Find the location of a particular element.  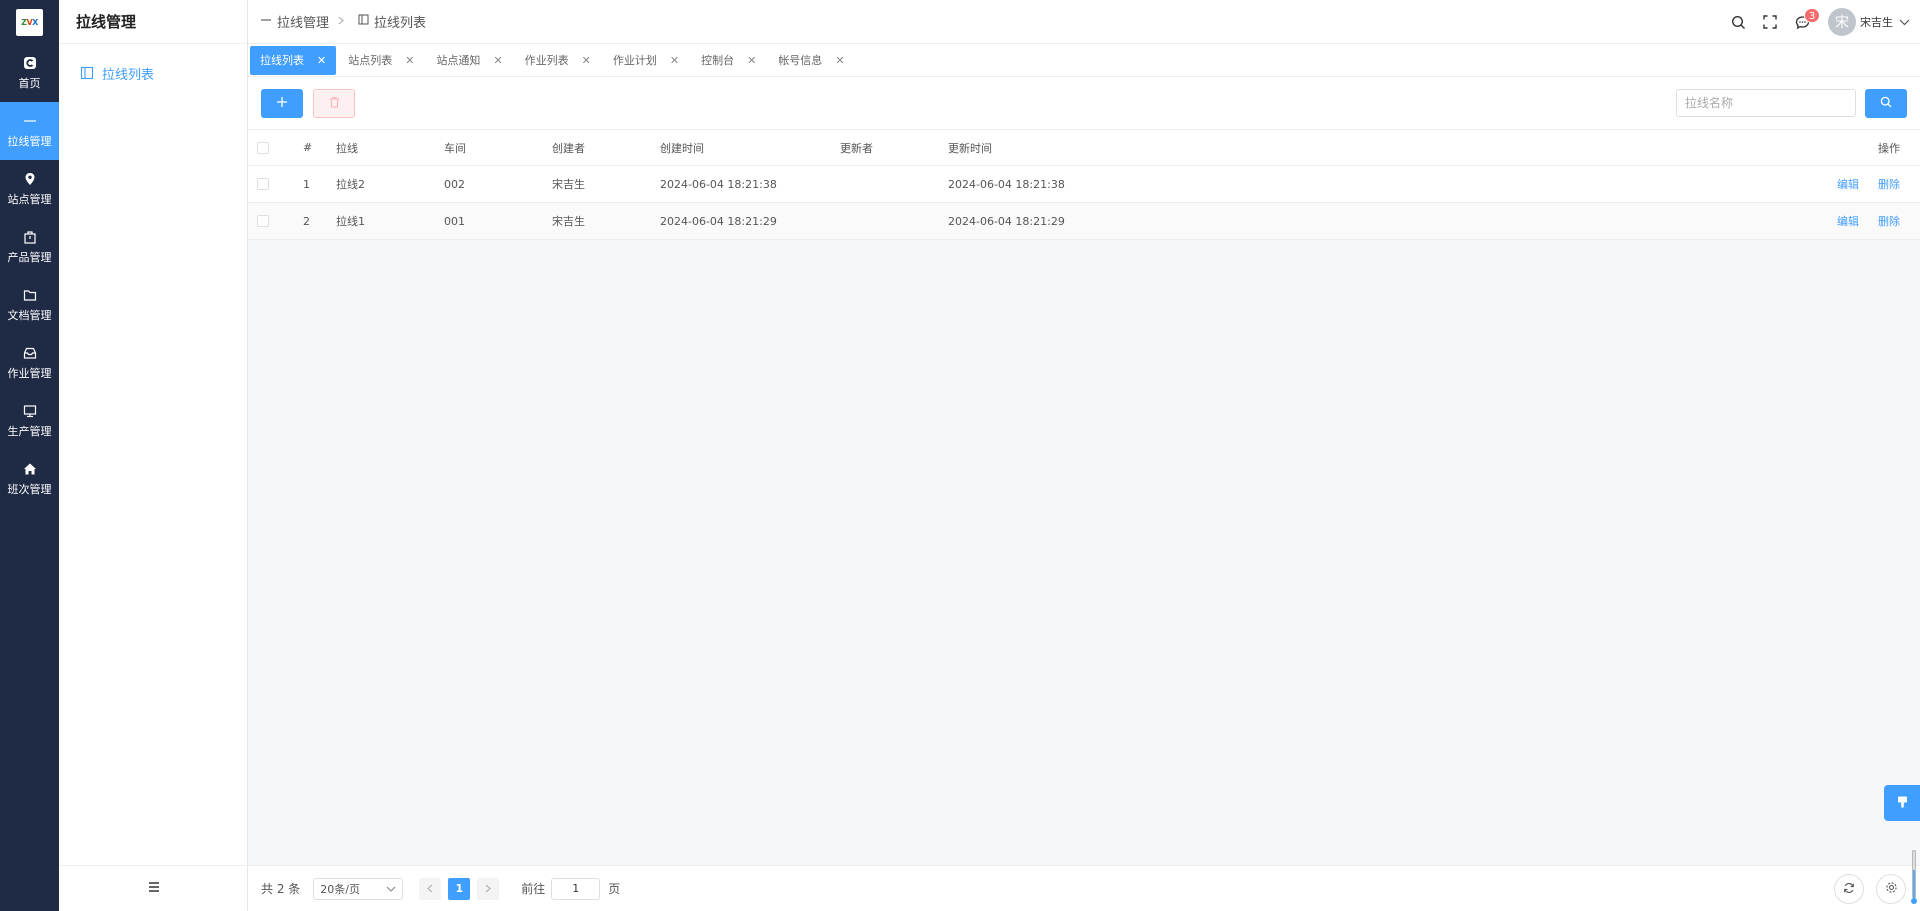

trash-icon is located at coordinates (334, 103).